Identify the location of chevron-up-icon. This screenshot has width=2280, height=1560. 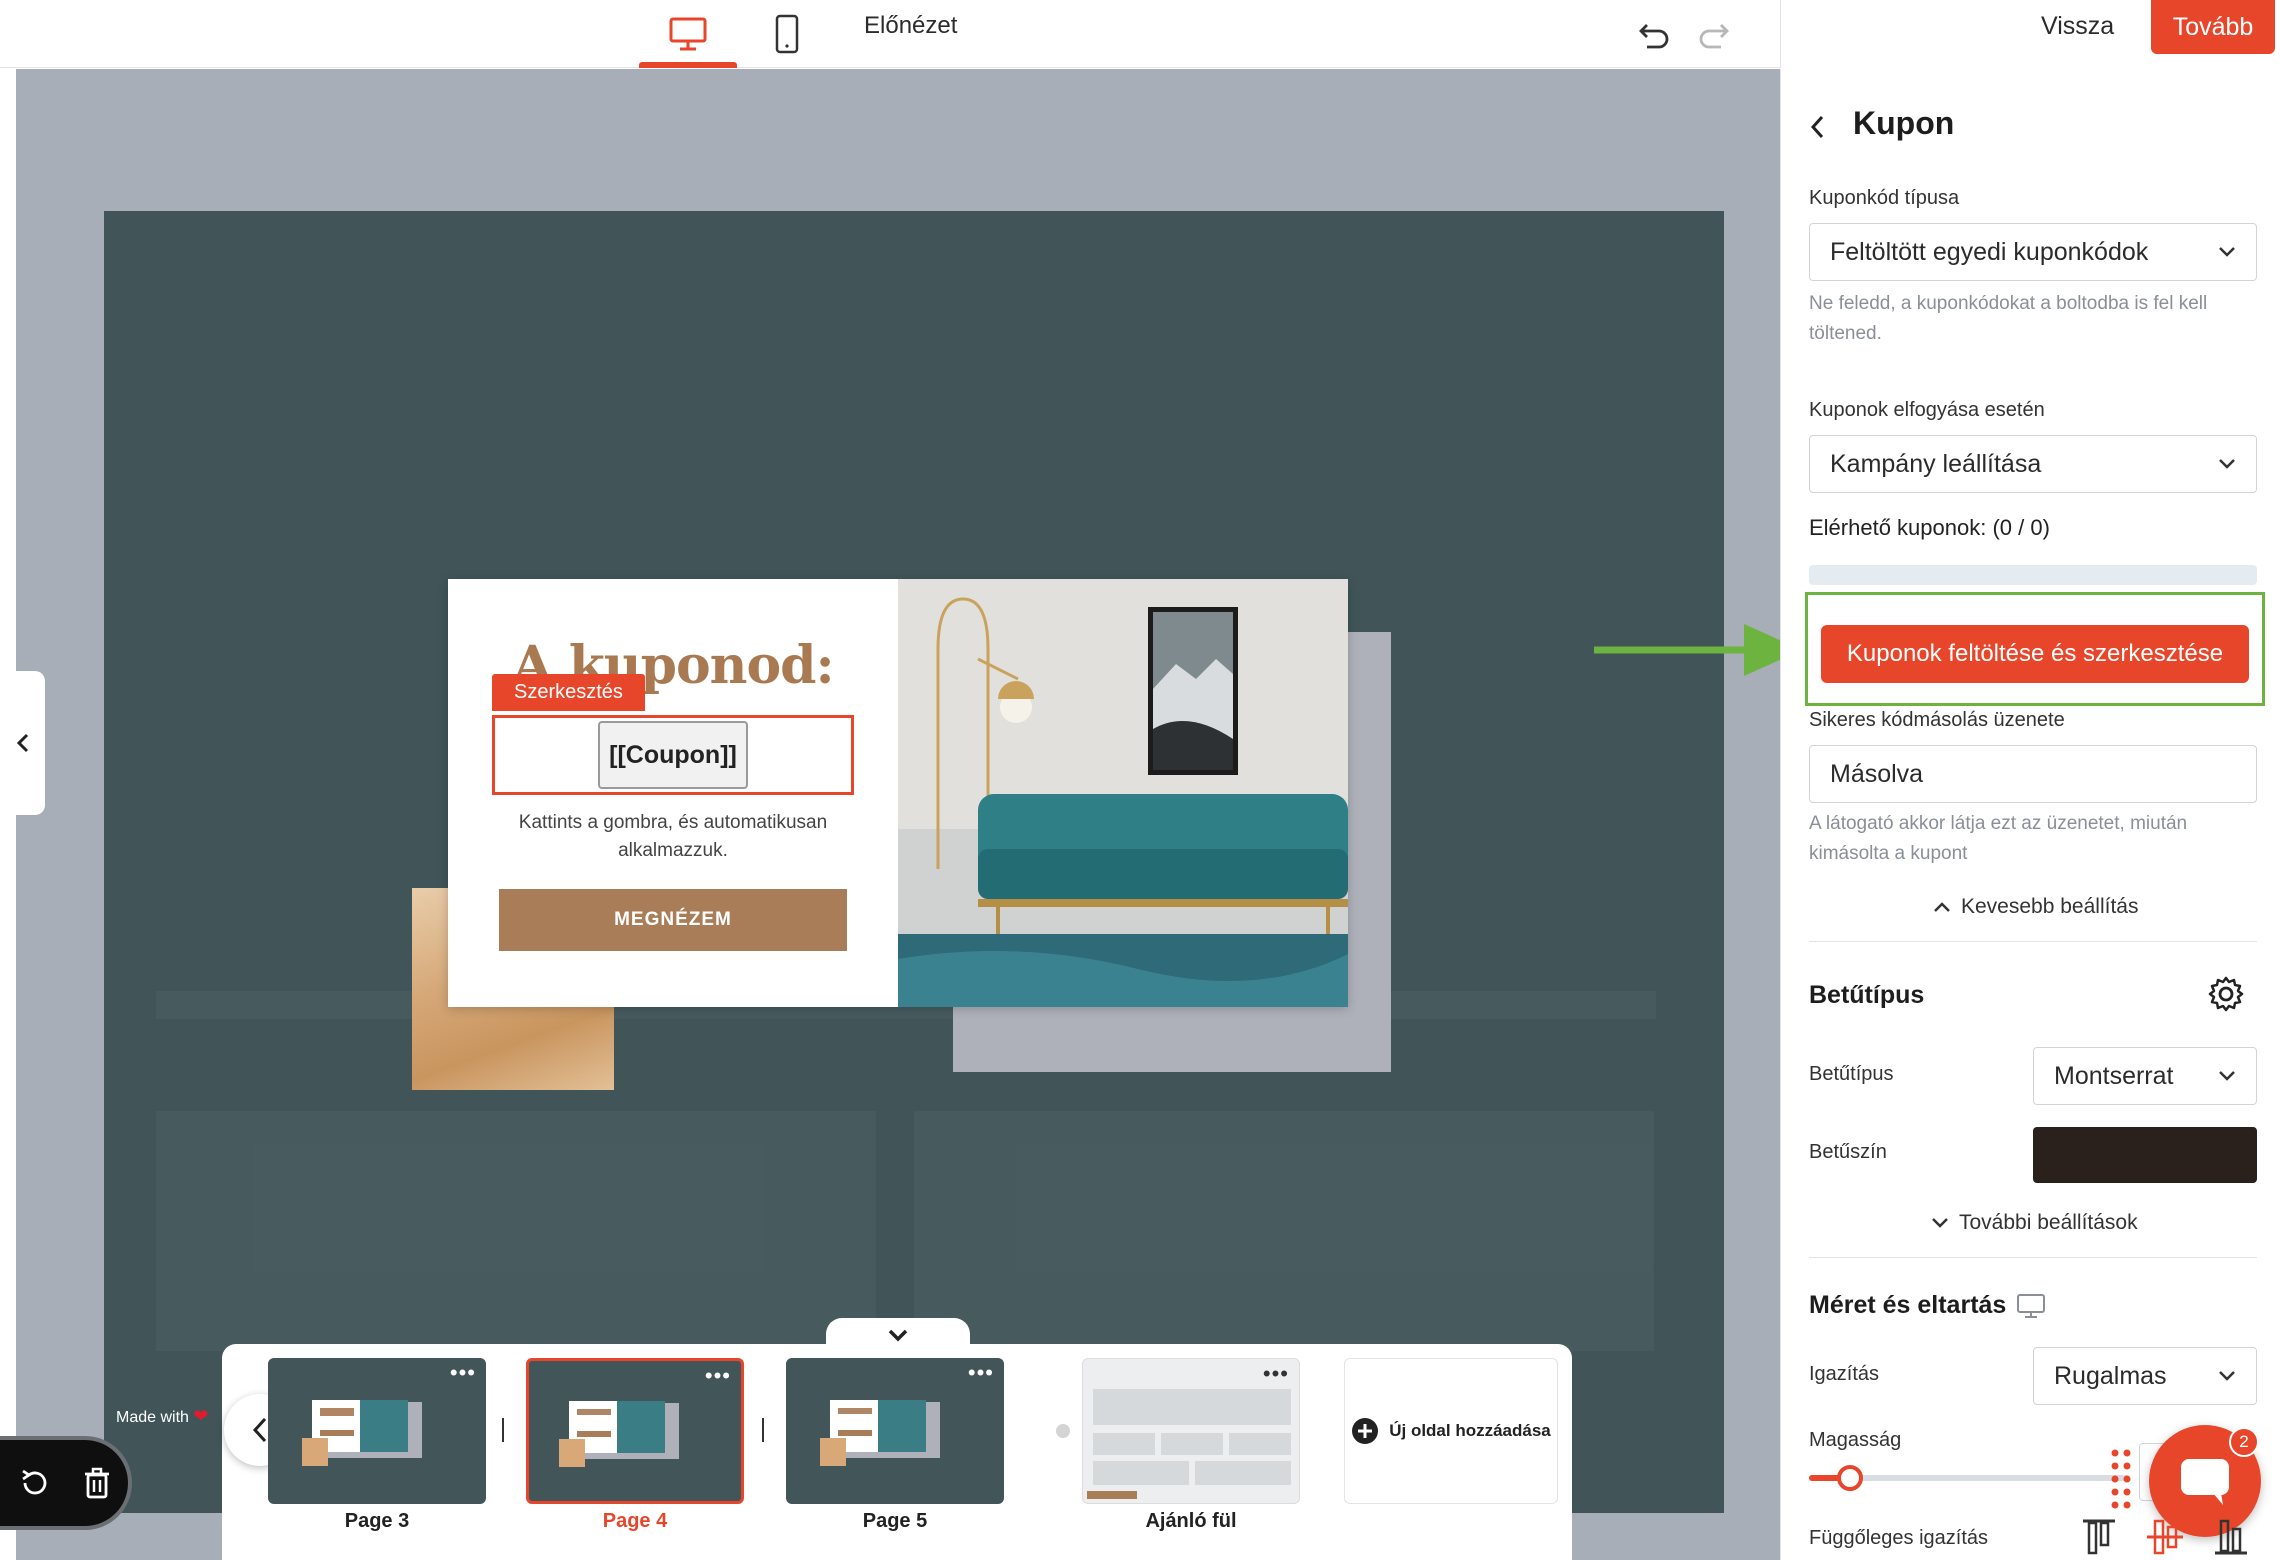
(1942, 907).